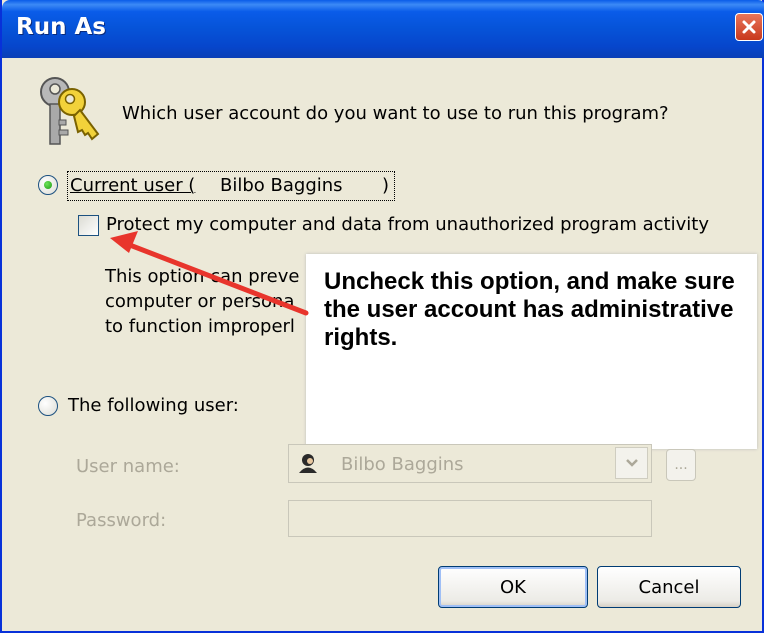 This screenshot has width=764, height=633. I want to click on cancel-label: Cancel, so click(669, 587).